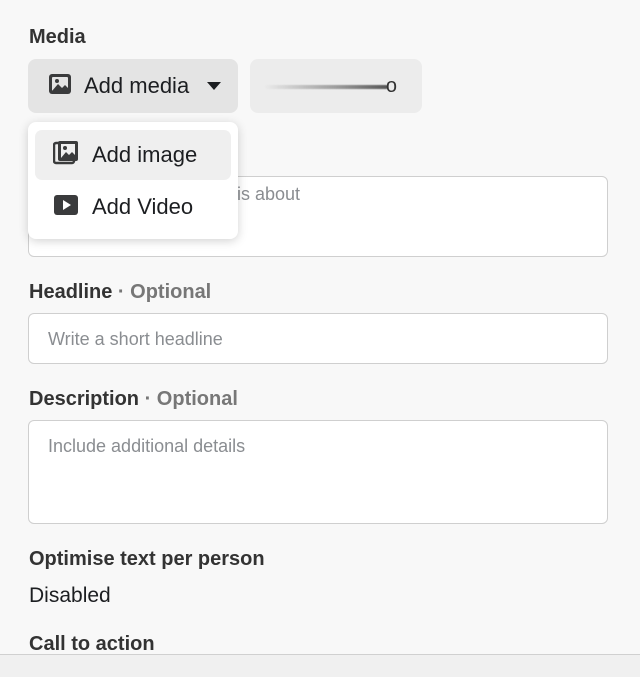 This screenshot has height=677, width=640. I want to click on video-icon, so click(66, 207).